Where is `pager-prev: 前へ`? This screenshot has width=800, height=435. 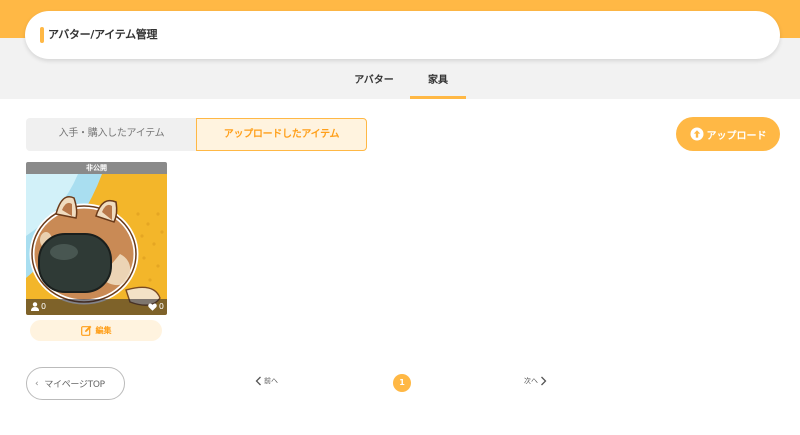 pager-prev: 前へ is located at coordinates (266, 381).